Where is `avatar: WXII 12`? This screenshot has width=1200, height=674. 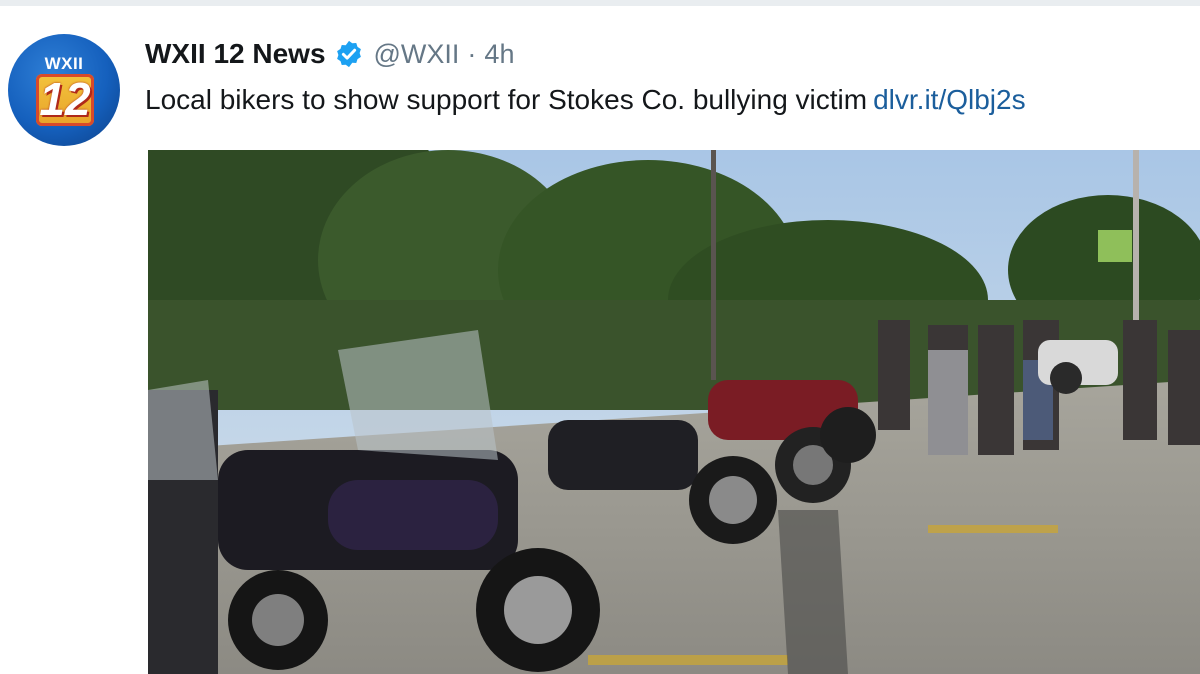
avatar: WXII 12 is located at coordinates (64, 90).